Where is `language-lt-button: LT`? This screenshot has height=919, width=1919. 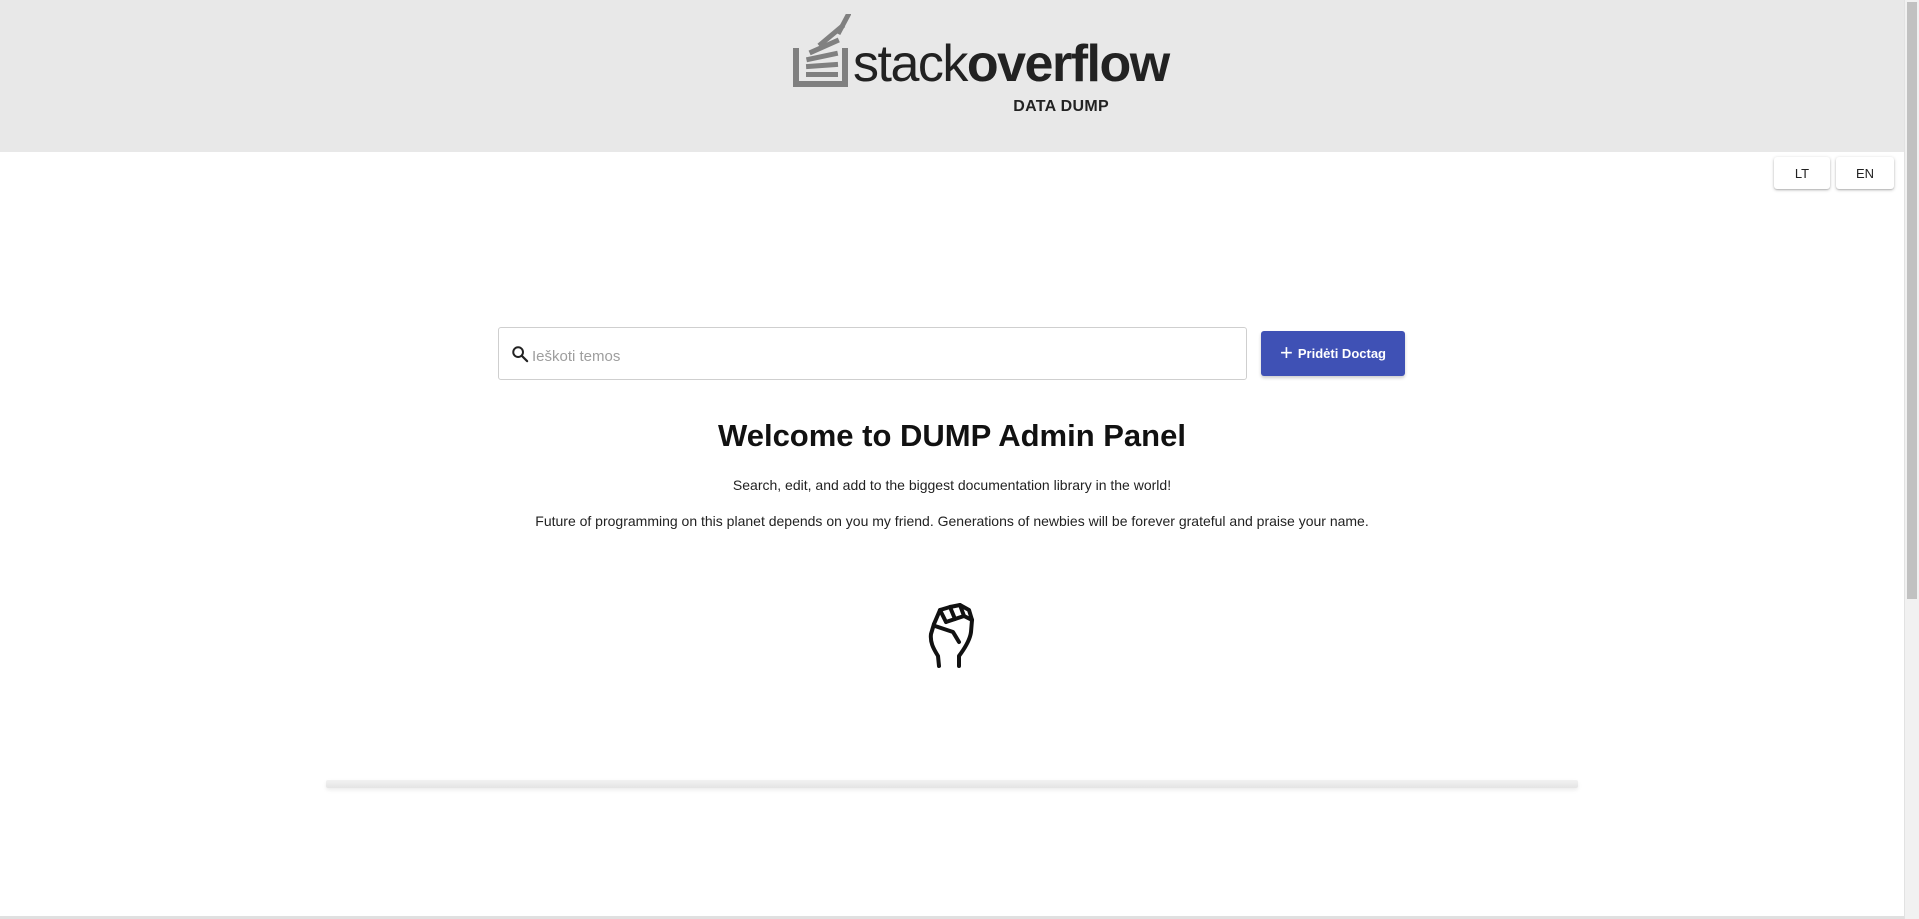
language-lt-button: LT is located at coordinates (1802, 173).